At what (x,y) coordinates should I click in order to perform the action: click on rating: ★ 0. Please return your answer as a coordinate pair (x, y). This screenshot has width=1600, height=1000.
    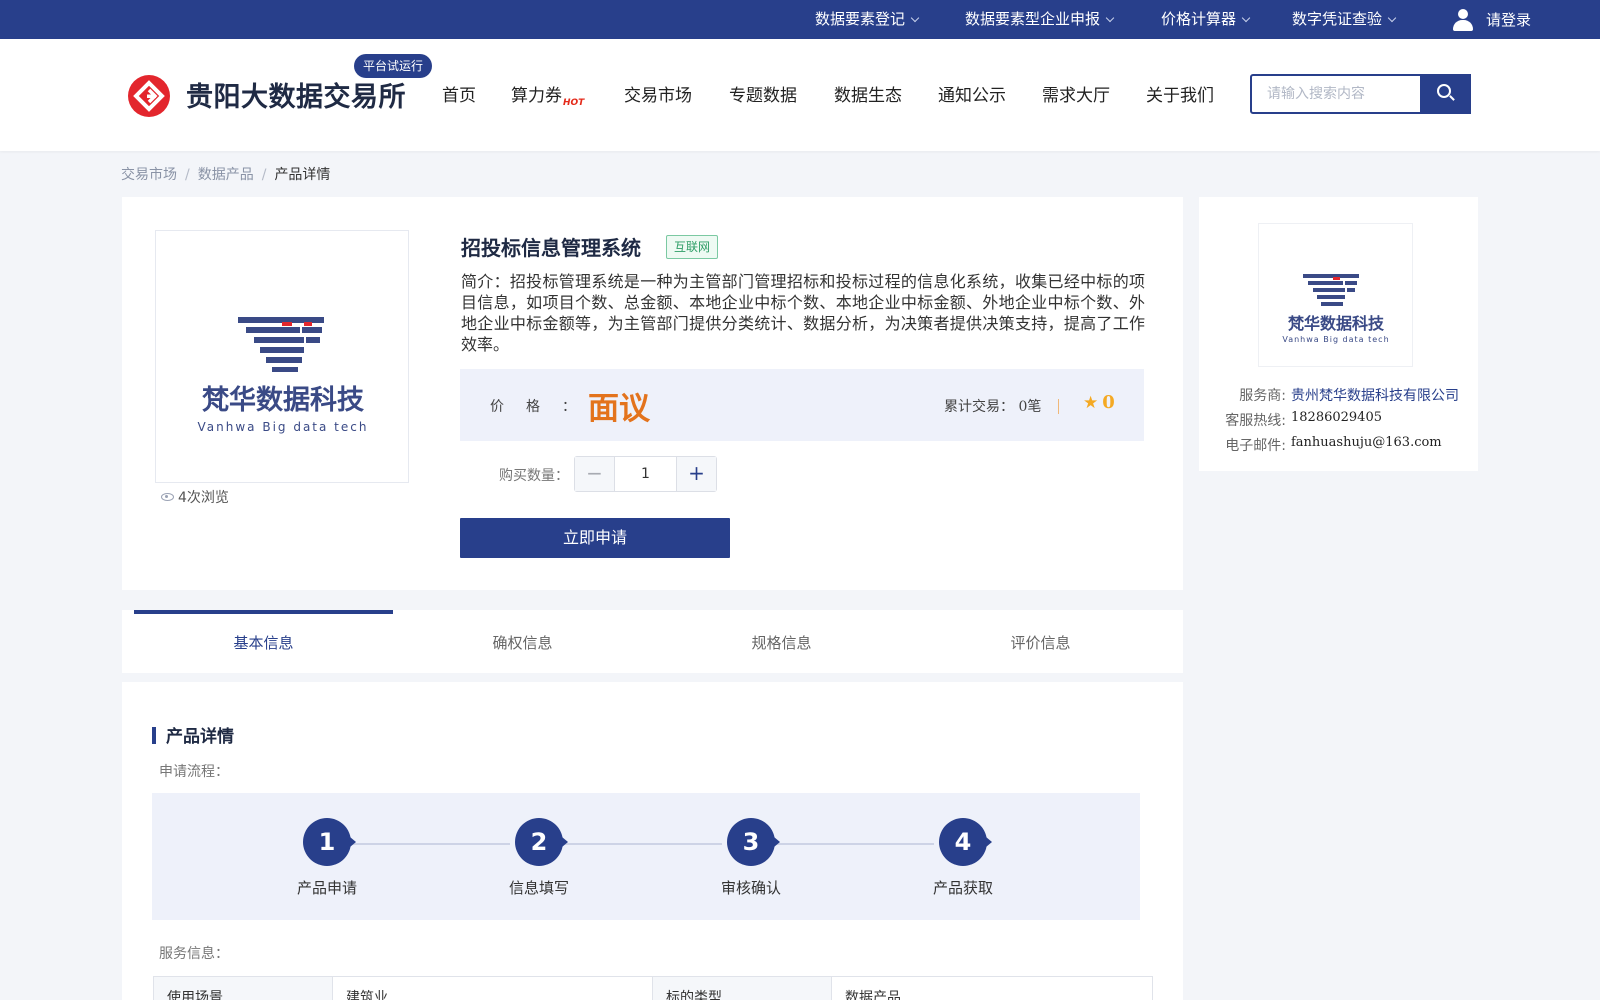
    Looking at the image, I should click on (1099, 402).